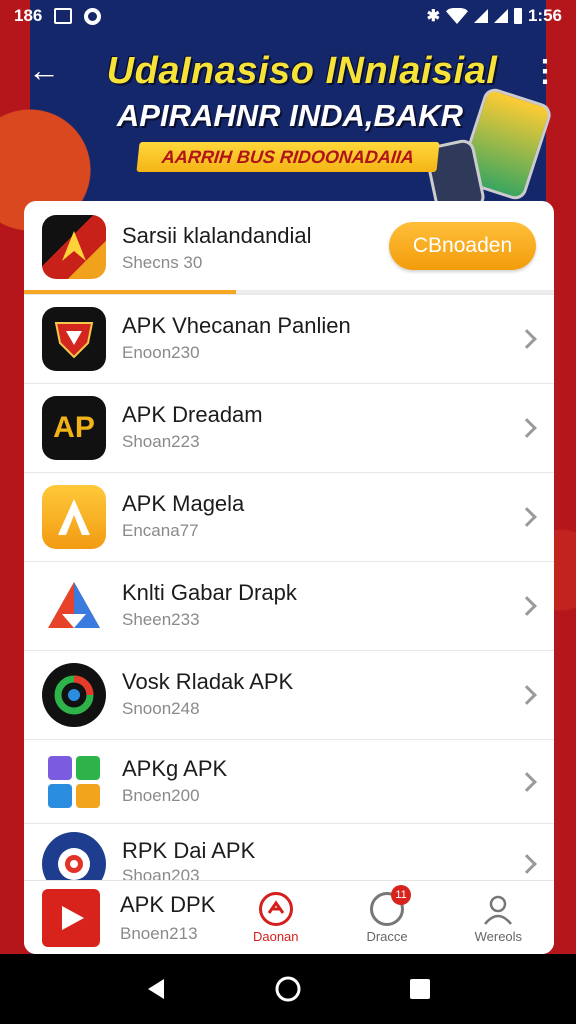 Image resolution: width=576 pixels, height=1024 pixels. Describe the element at coordinates (275, 936) in the screenshot. I see `nav-label: Daonan` at that location.